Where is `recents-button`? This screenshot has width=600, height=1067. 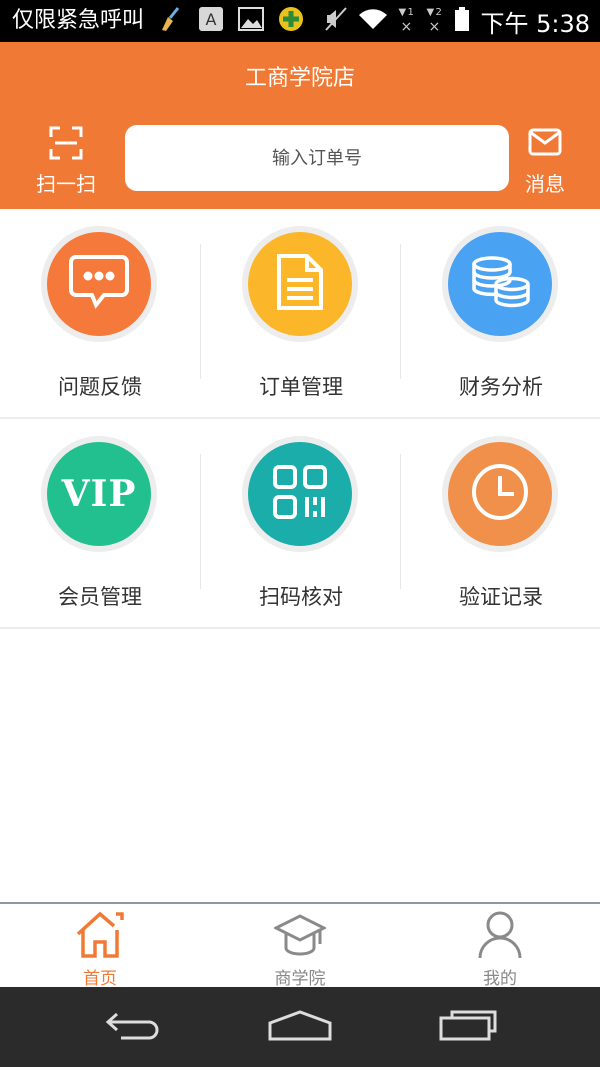
recents-button is located at coordinates (468, 1027).